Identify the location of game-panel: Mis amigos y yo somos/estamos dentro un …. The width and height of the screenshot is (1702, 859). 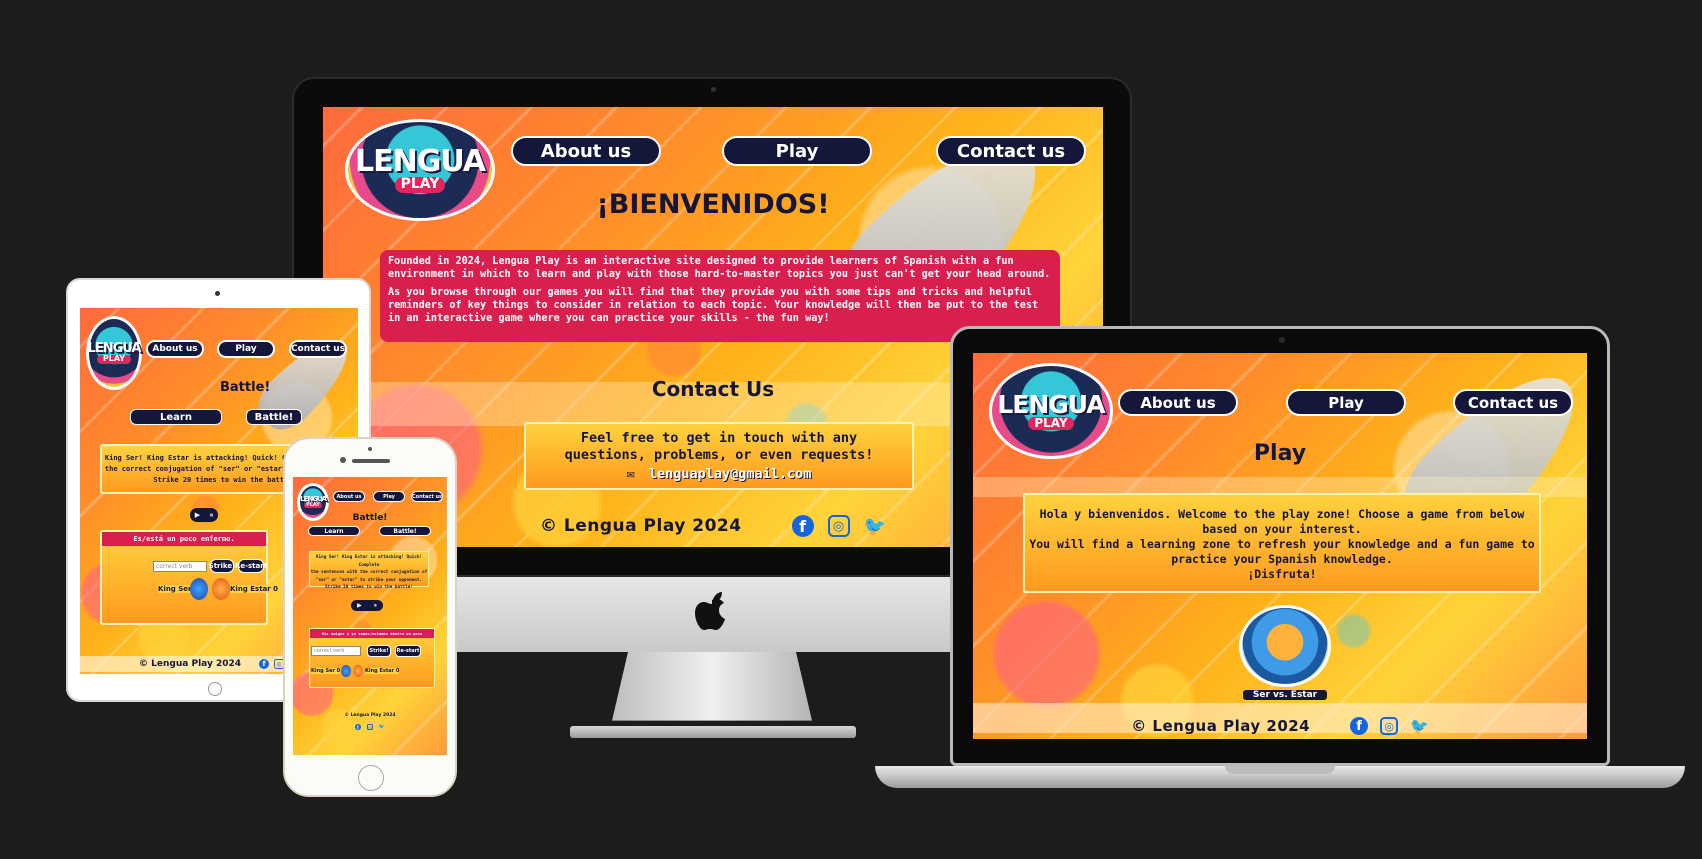
(372, 658).